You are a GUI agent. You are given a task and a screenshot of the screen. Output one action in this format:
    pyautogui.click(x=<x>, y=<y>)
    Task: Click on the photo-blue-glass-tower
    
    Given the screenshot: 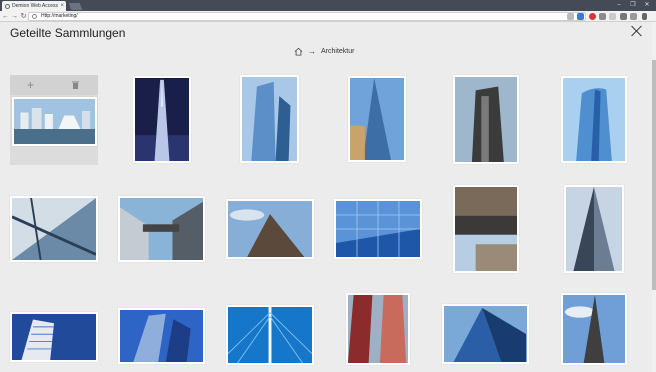 What is the action you would take?
    pyautogui.click(x=269, y=119)
    